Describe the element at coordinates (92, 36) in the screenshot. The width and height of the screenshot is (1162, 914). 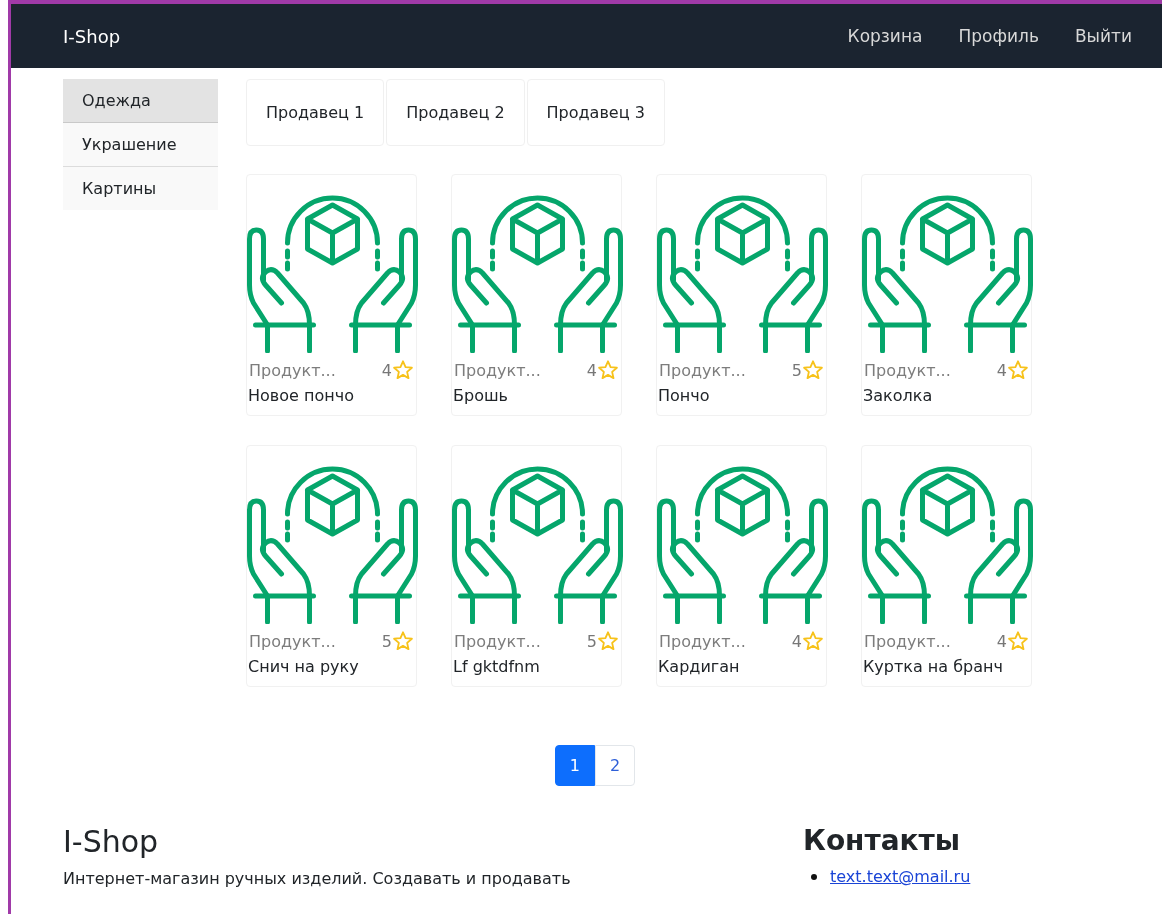
I see `brand-link: I-Shop` at that location.